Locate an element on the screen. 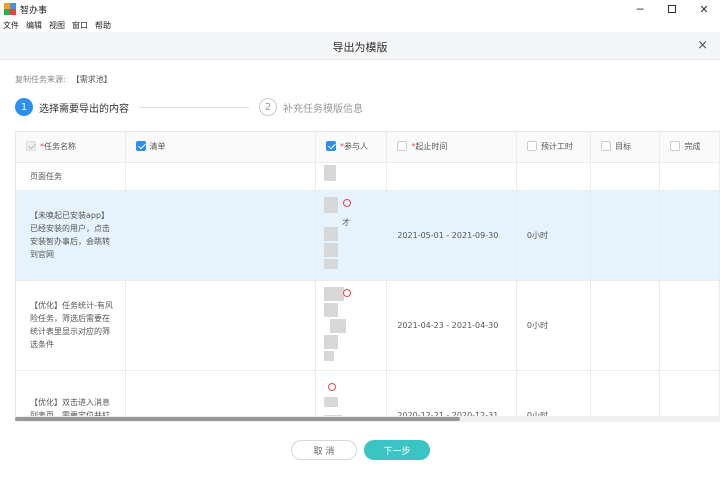 Image resolution: width=720 pixels, height=491 pixels. task-name-cell: 页面任务 is located at coordinates (71, 176).